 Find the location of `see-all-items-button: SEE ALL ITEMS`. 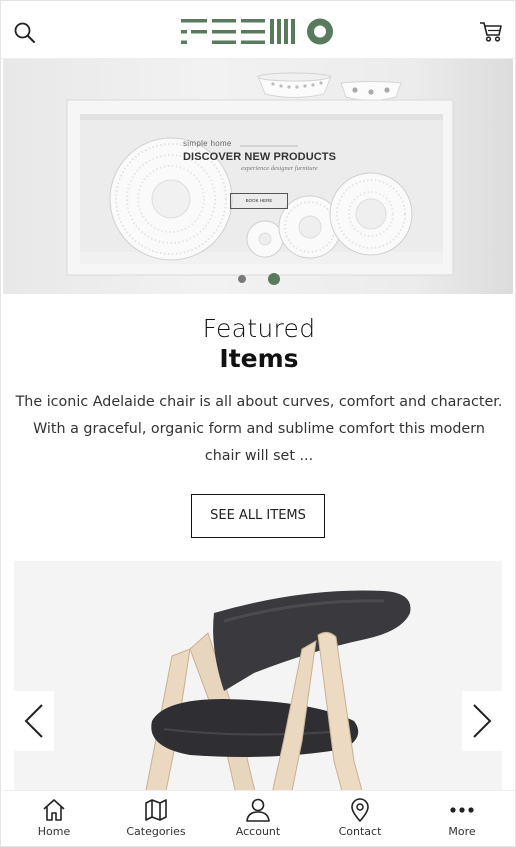

see-all-items-button: SEE ALL ITEMS is located at coordinates (258, 516).